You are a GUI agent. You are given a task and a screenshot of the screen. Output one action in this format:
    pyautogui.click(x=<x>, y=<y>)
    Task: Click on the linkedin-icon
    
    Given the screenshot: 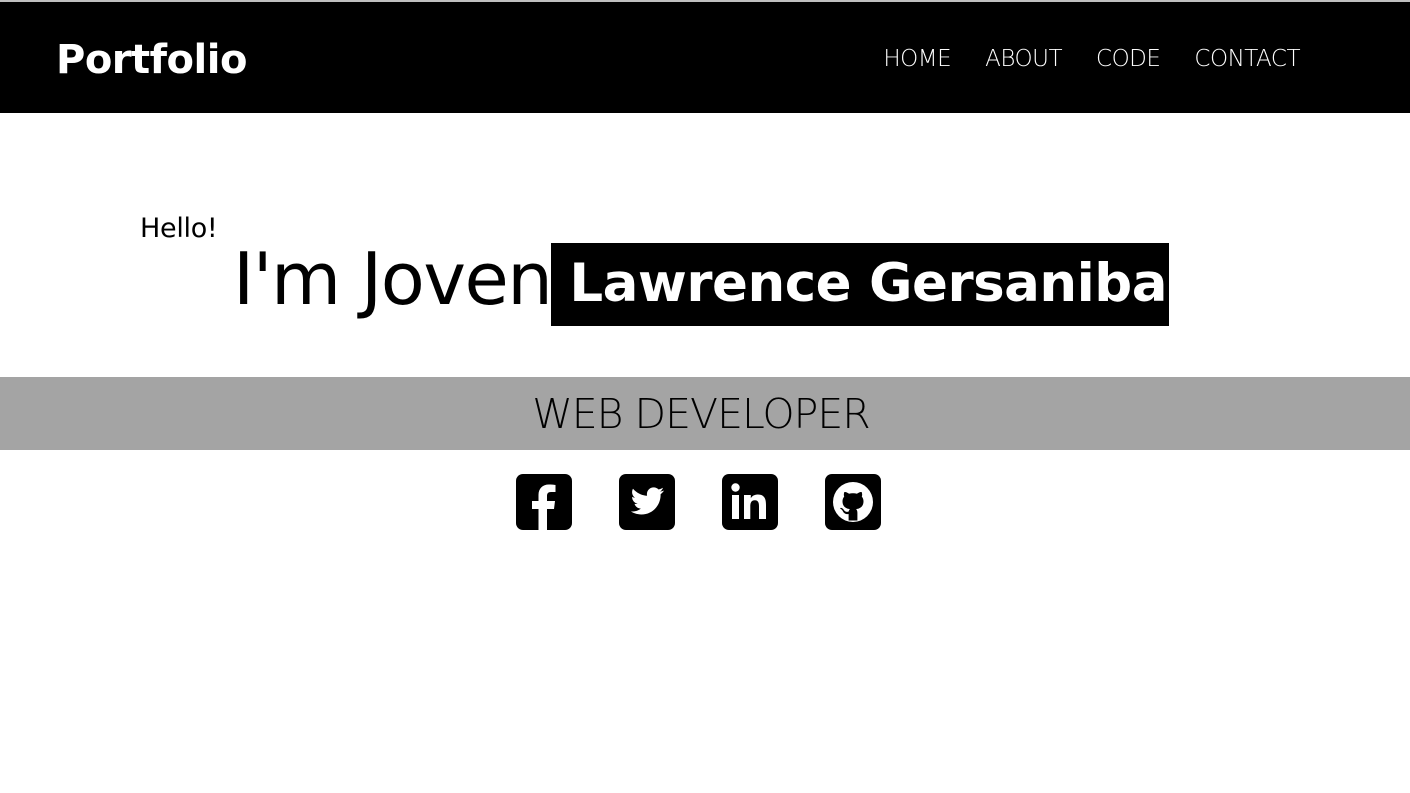 What is the action you would take?
    pyautogui.click(x=748, y=501)
    